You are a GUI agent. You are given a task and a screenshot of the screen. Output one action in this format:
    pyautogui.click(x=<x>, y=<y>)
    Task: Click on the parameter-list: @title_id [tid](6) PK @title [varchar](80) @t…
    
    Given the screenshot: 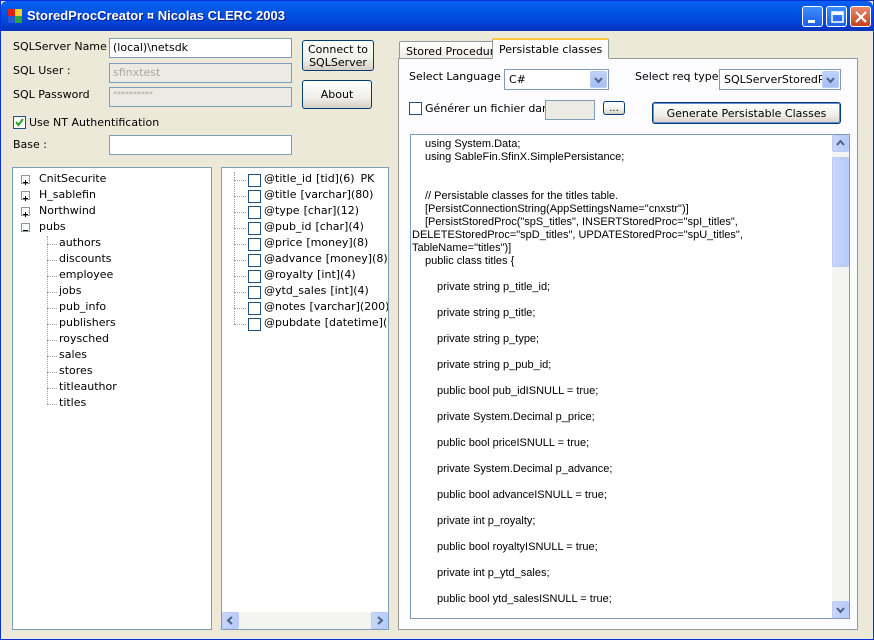 What is the action you would take?
    pyautogui.click(x=305, y=398)
    